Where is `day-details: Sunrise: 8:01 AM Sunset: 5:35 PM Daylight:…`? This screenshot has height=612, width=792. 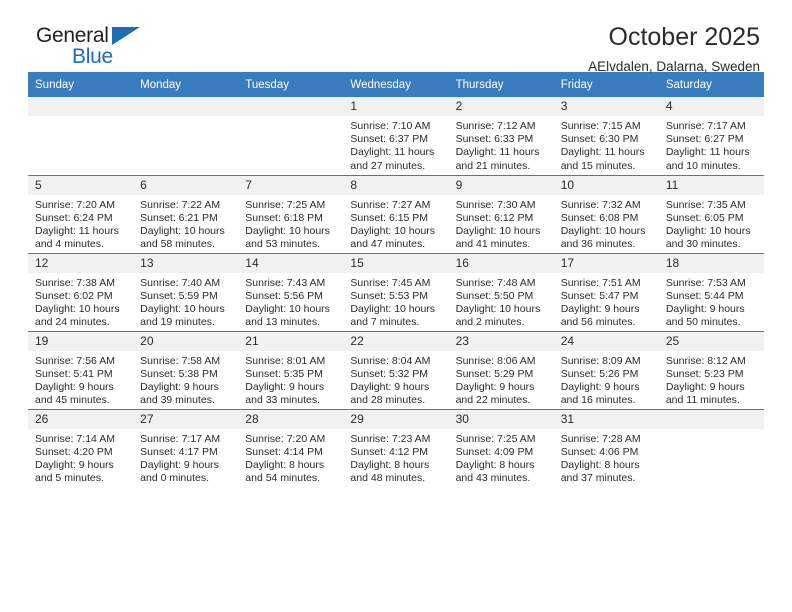
day-details: Sunrise: 8:01 AM Sunset: 5:35 PM Daylight:… is located at coordinates (290, 379).